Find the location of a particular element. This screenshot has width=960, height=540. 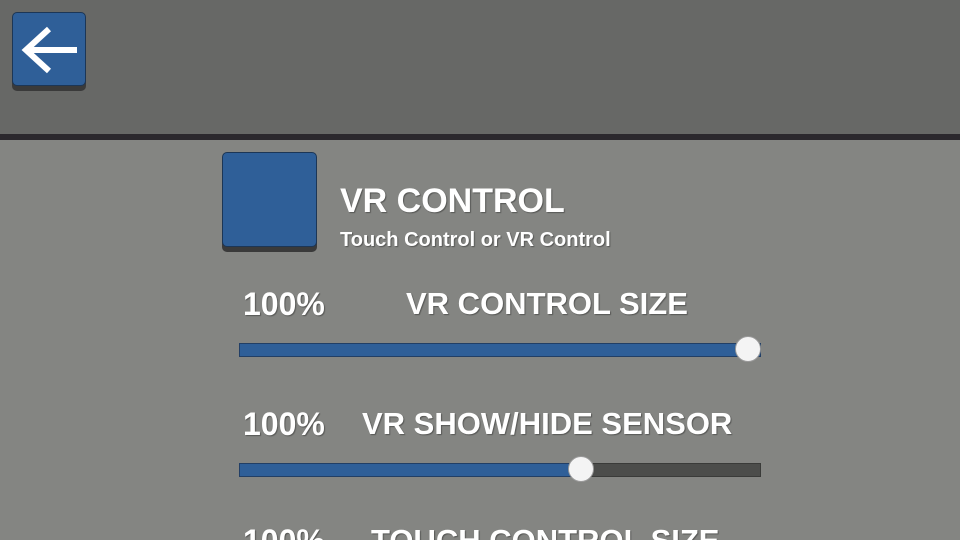

vr-show-hide-sensor-slider is located at coordinates (500, 469).